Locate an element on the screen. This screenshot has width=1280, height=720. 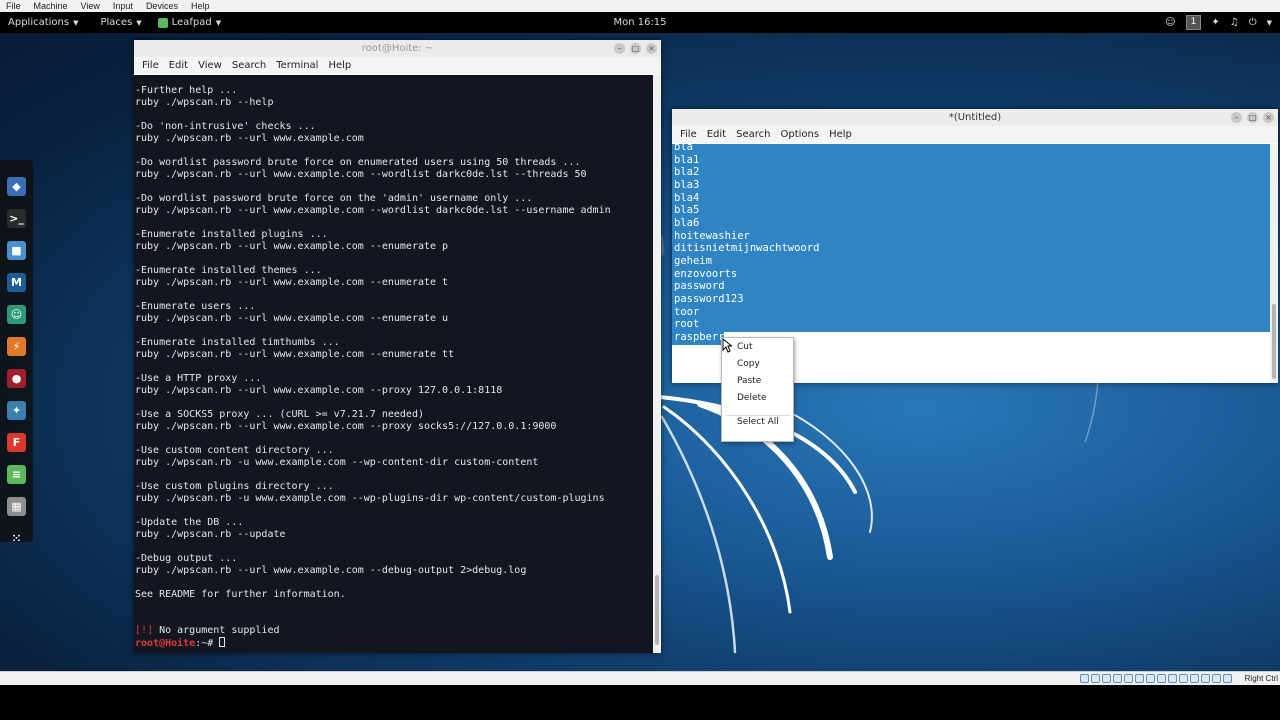
menu-item-select-all: Select All is located at coordinates (758, 422).